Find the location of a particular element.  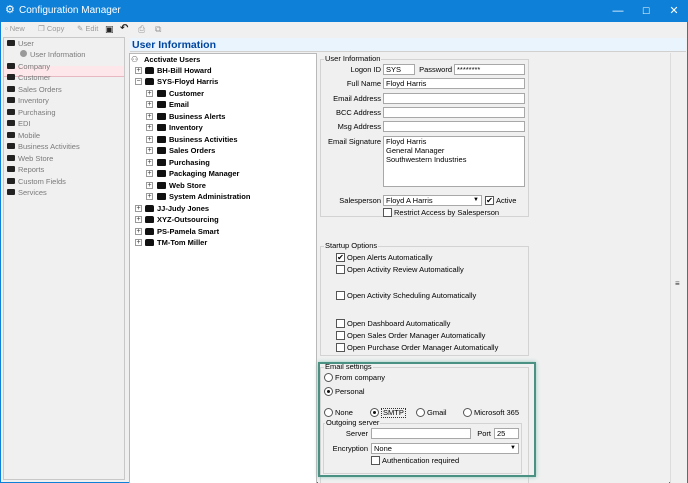

new-label: New is located at coordinates (17, 28).